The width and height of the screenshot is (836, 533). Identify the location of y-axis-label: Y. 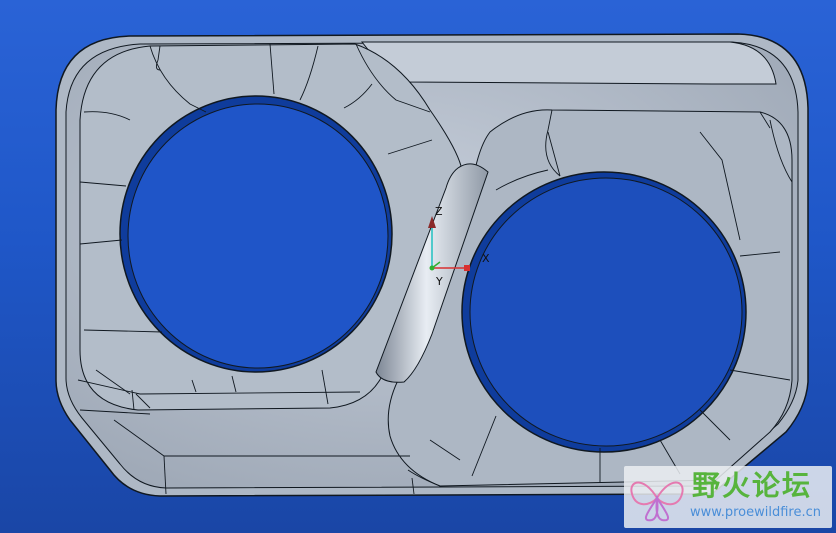
(439, 281).